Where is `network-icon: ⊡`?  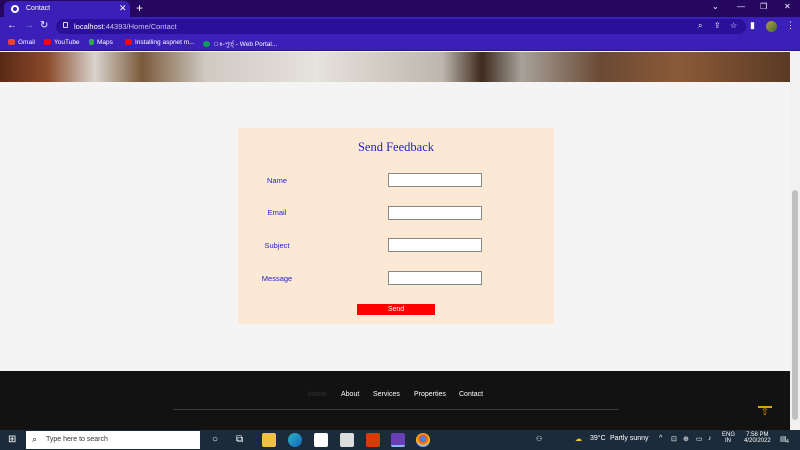
network-icon: ⊡ is located at coordinates (674, 439).